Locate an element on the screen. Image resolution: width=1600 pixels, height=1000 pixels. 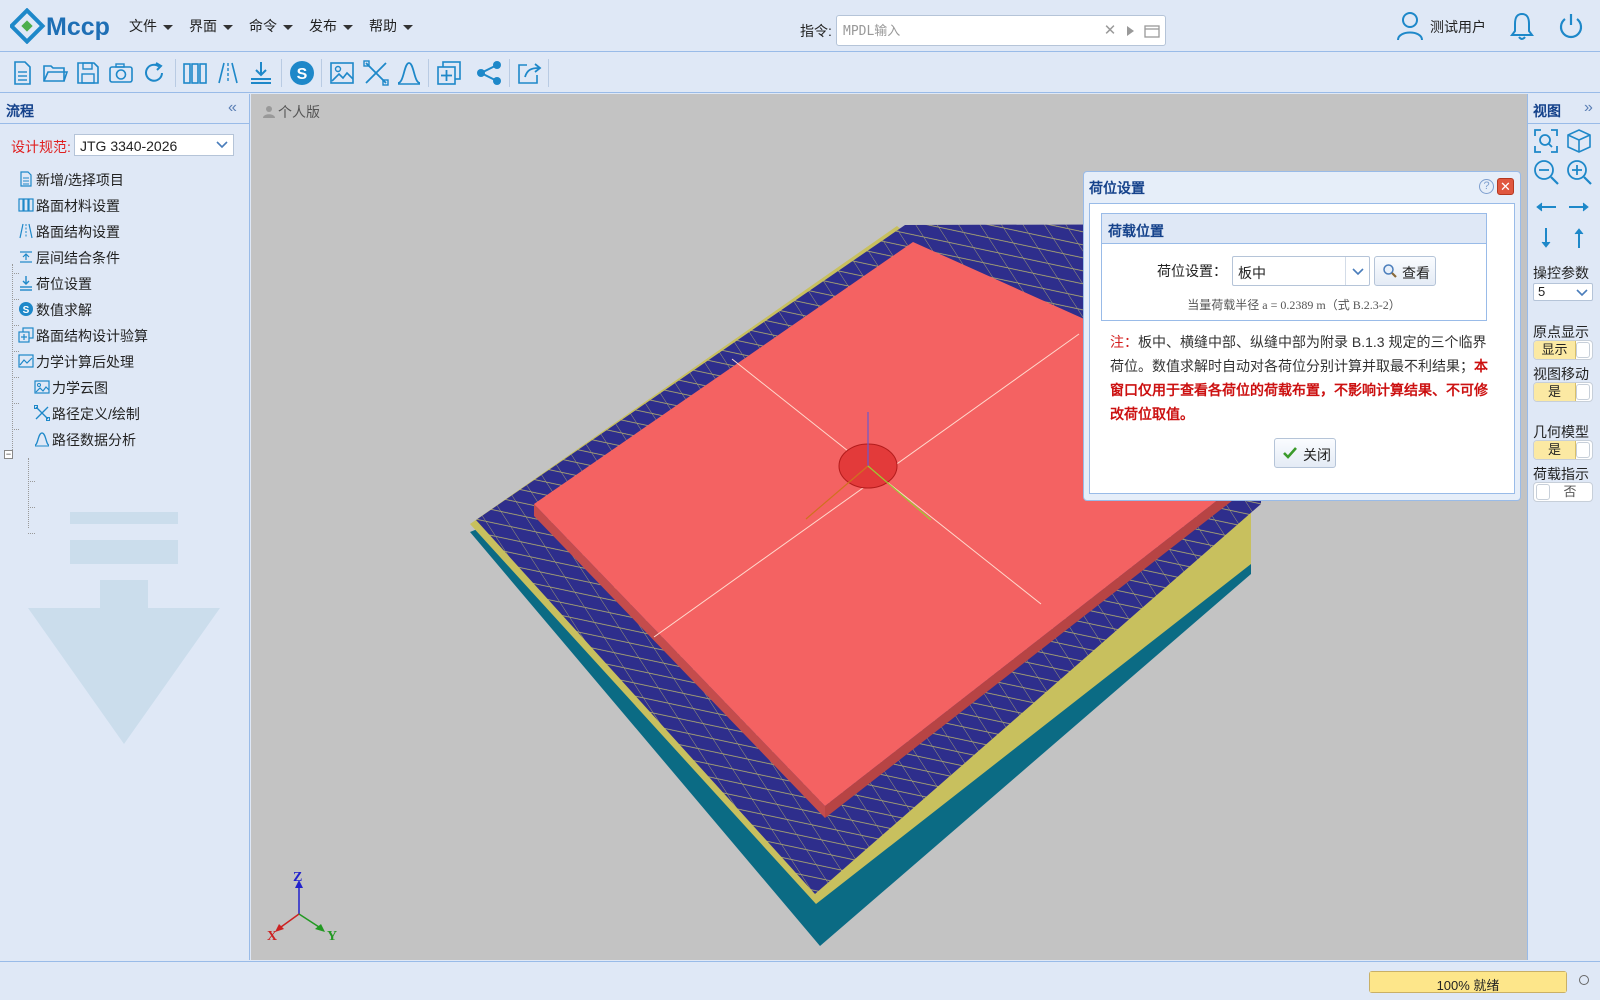
view-move-toggle: 是 is located at coordinates (1563, 392).